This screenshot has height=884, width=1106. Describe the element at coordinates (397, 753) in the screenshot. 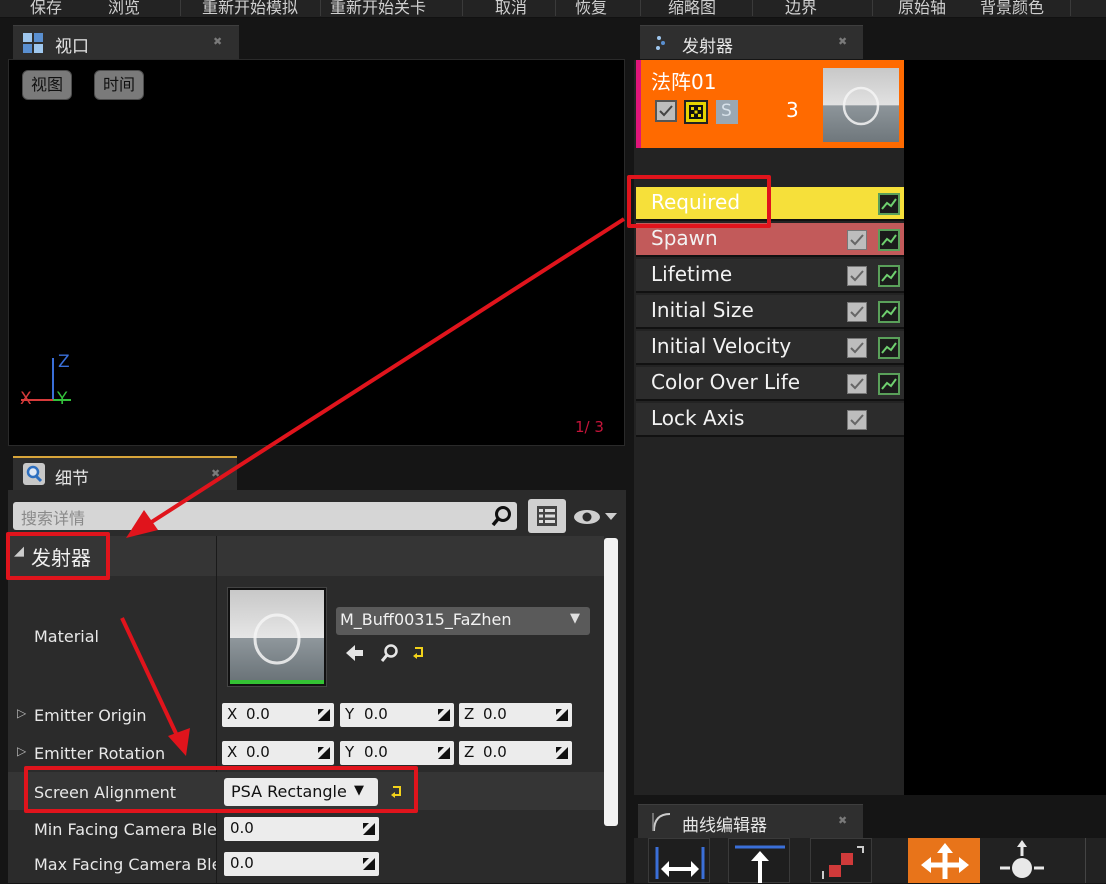

I see `rotation-y-field: Y 0.0` at that location.